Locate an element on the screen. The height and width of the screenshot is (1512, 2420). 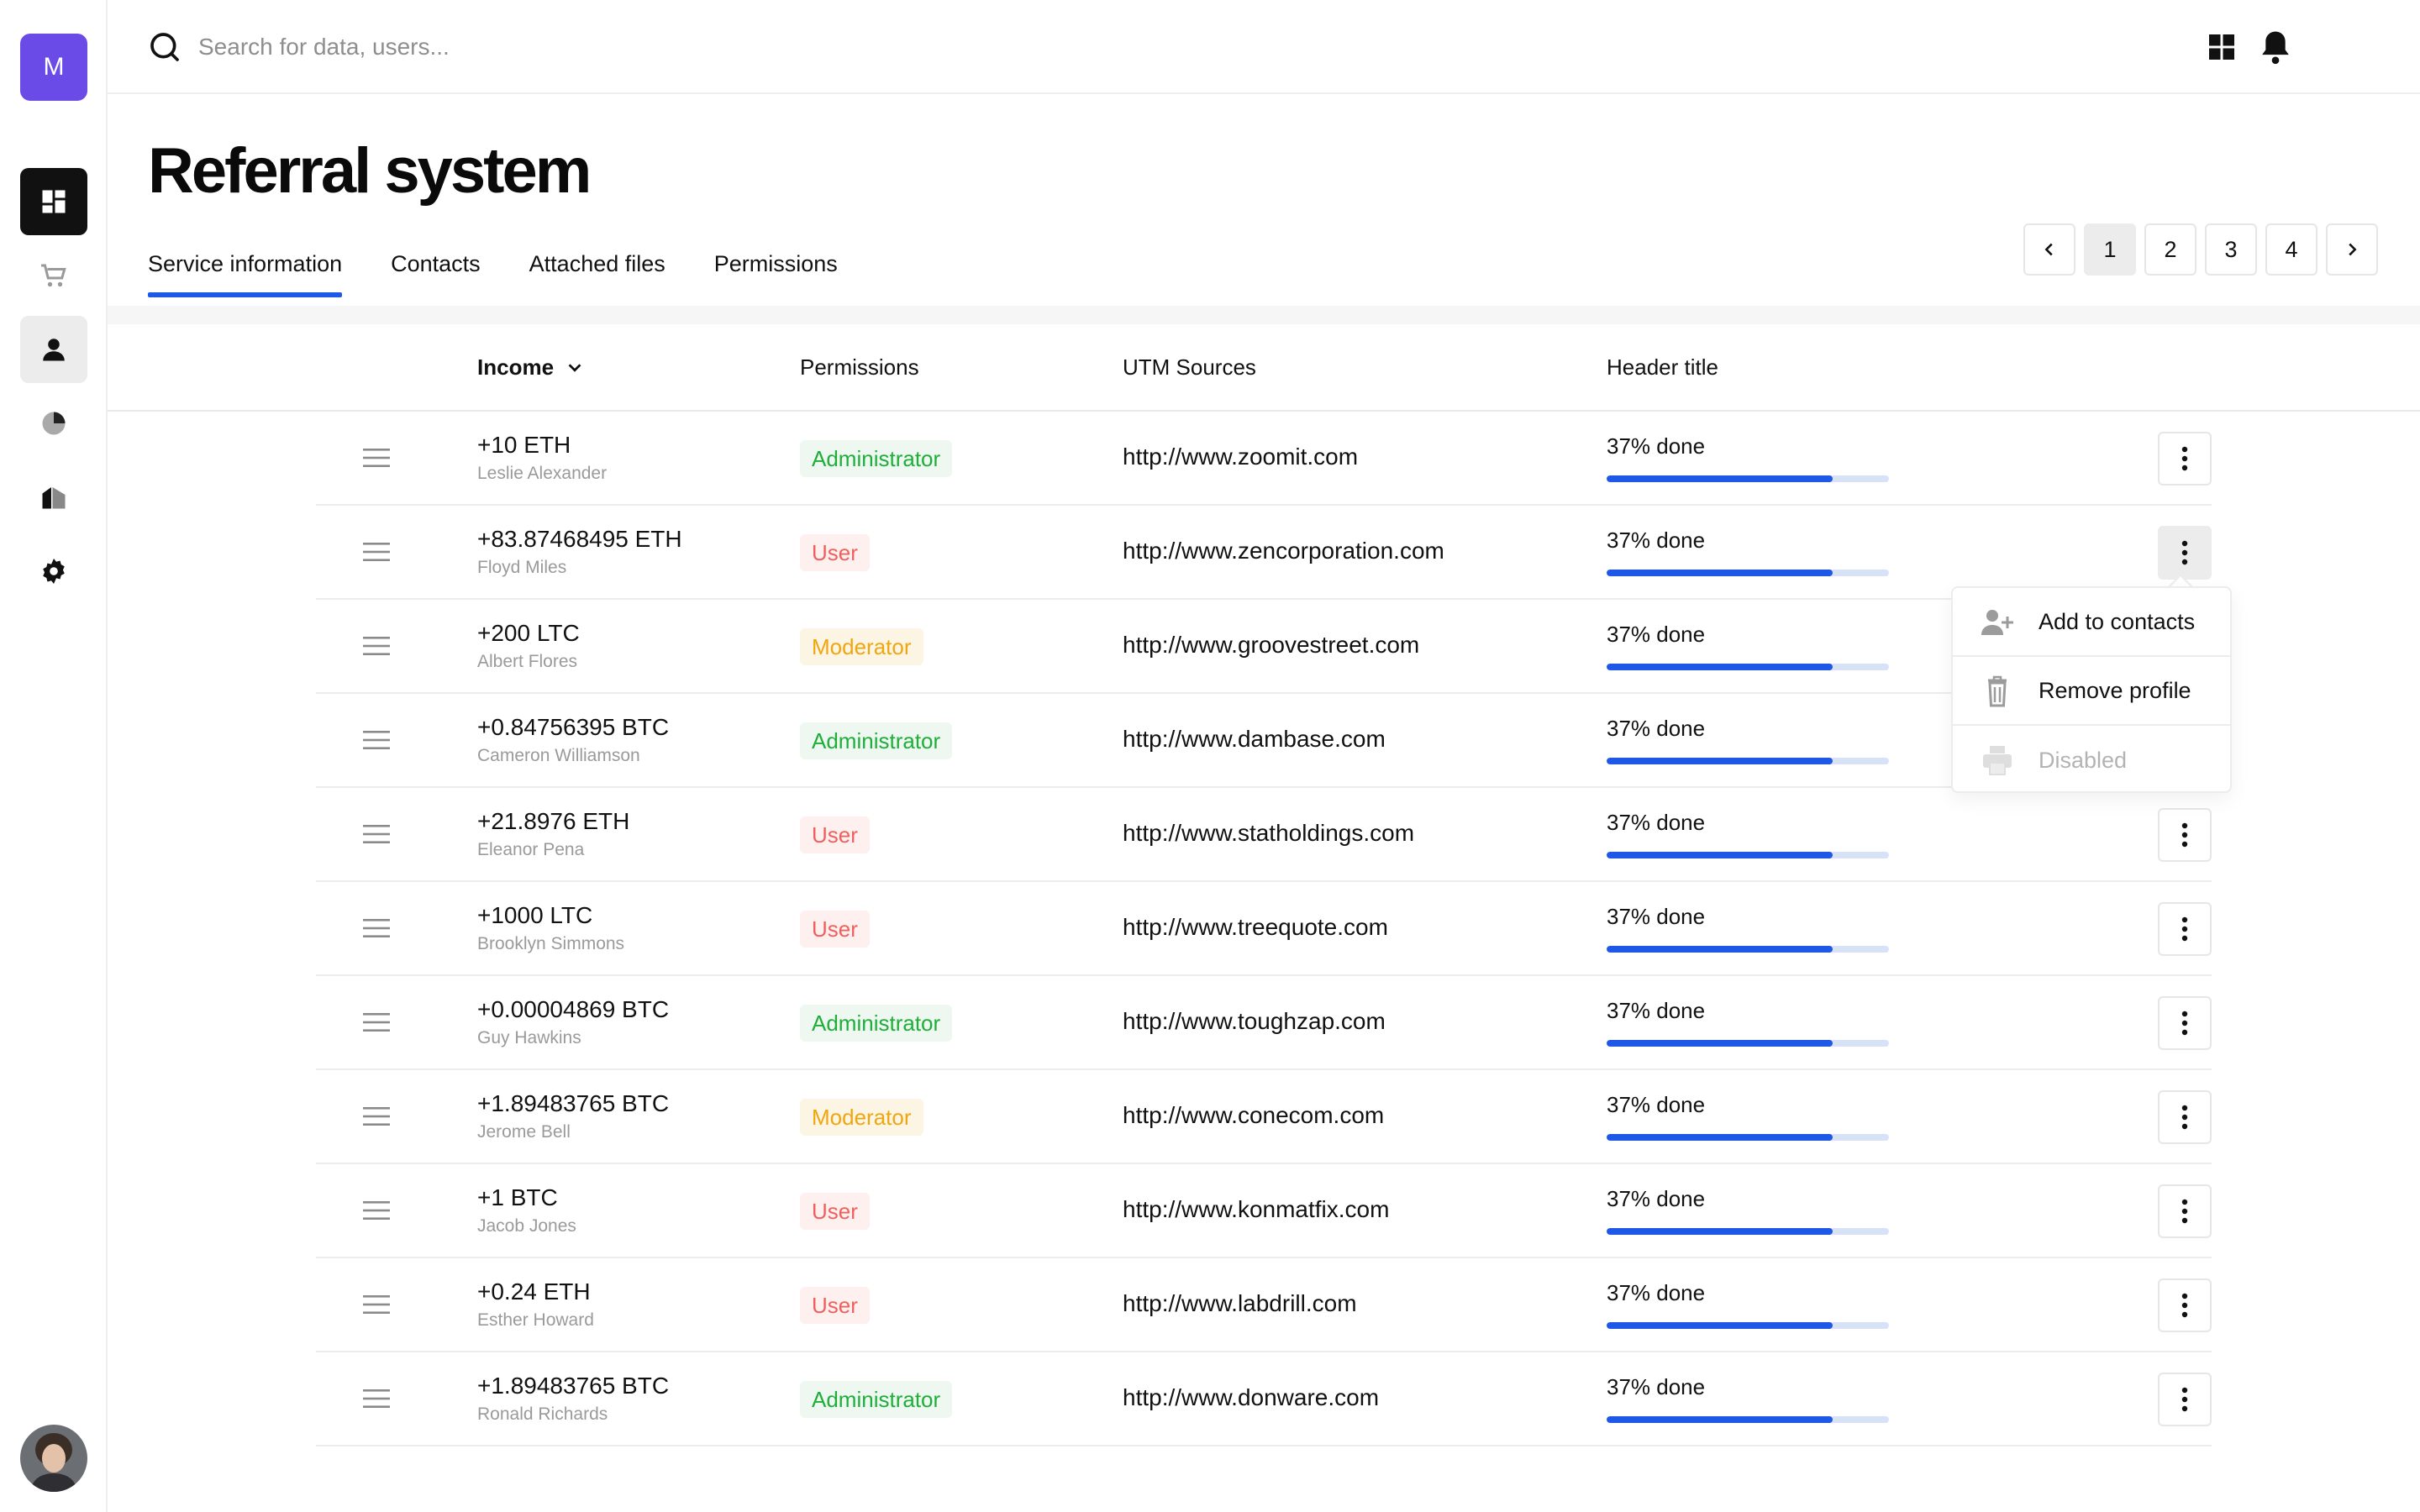
tab-attached-files: Attached files is located at coordinates (597, 274).